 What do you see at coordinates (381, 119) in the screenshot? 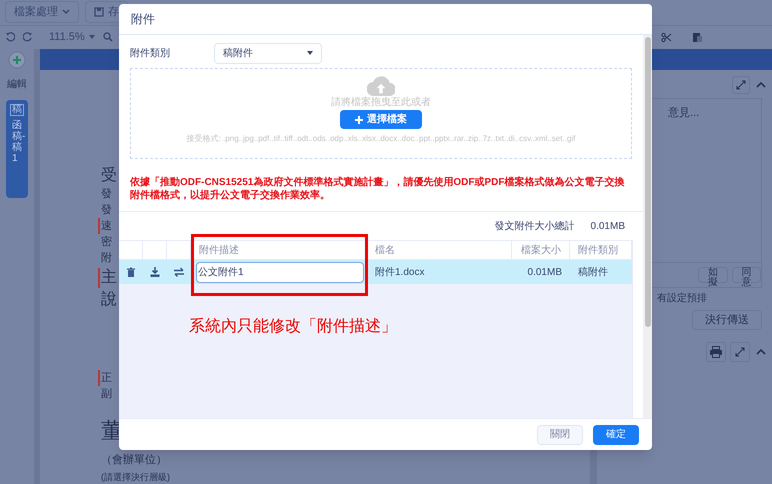
I see `choose-file-button: 選擇檔案` at bounding box center [381, 119].